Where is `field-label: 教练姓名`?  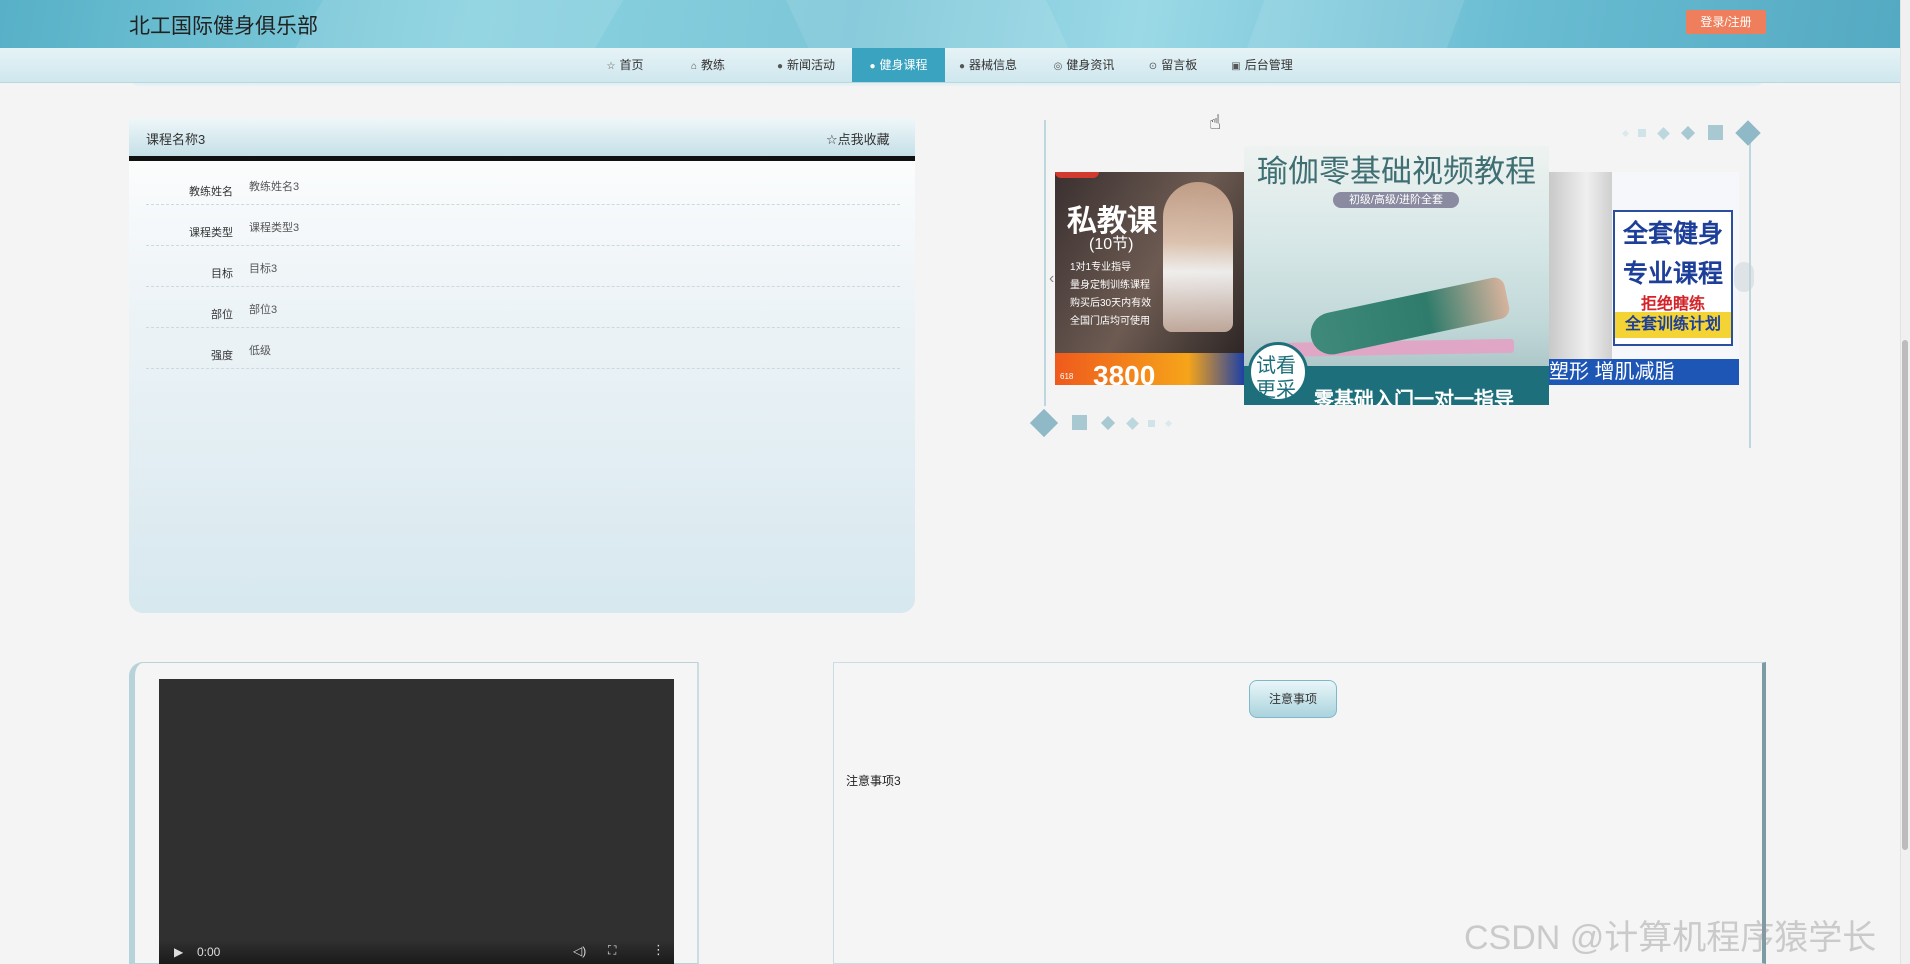 field-label: 教练姓名 is located at coordinates (211, 192).